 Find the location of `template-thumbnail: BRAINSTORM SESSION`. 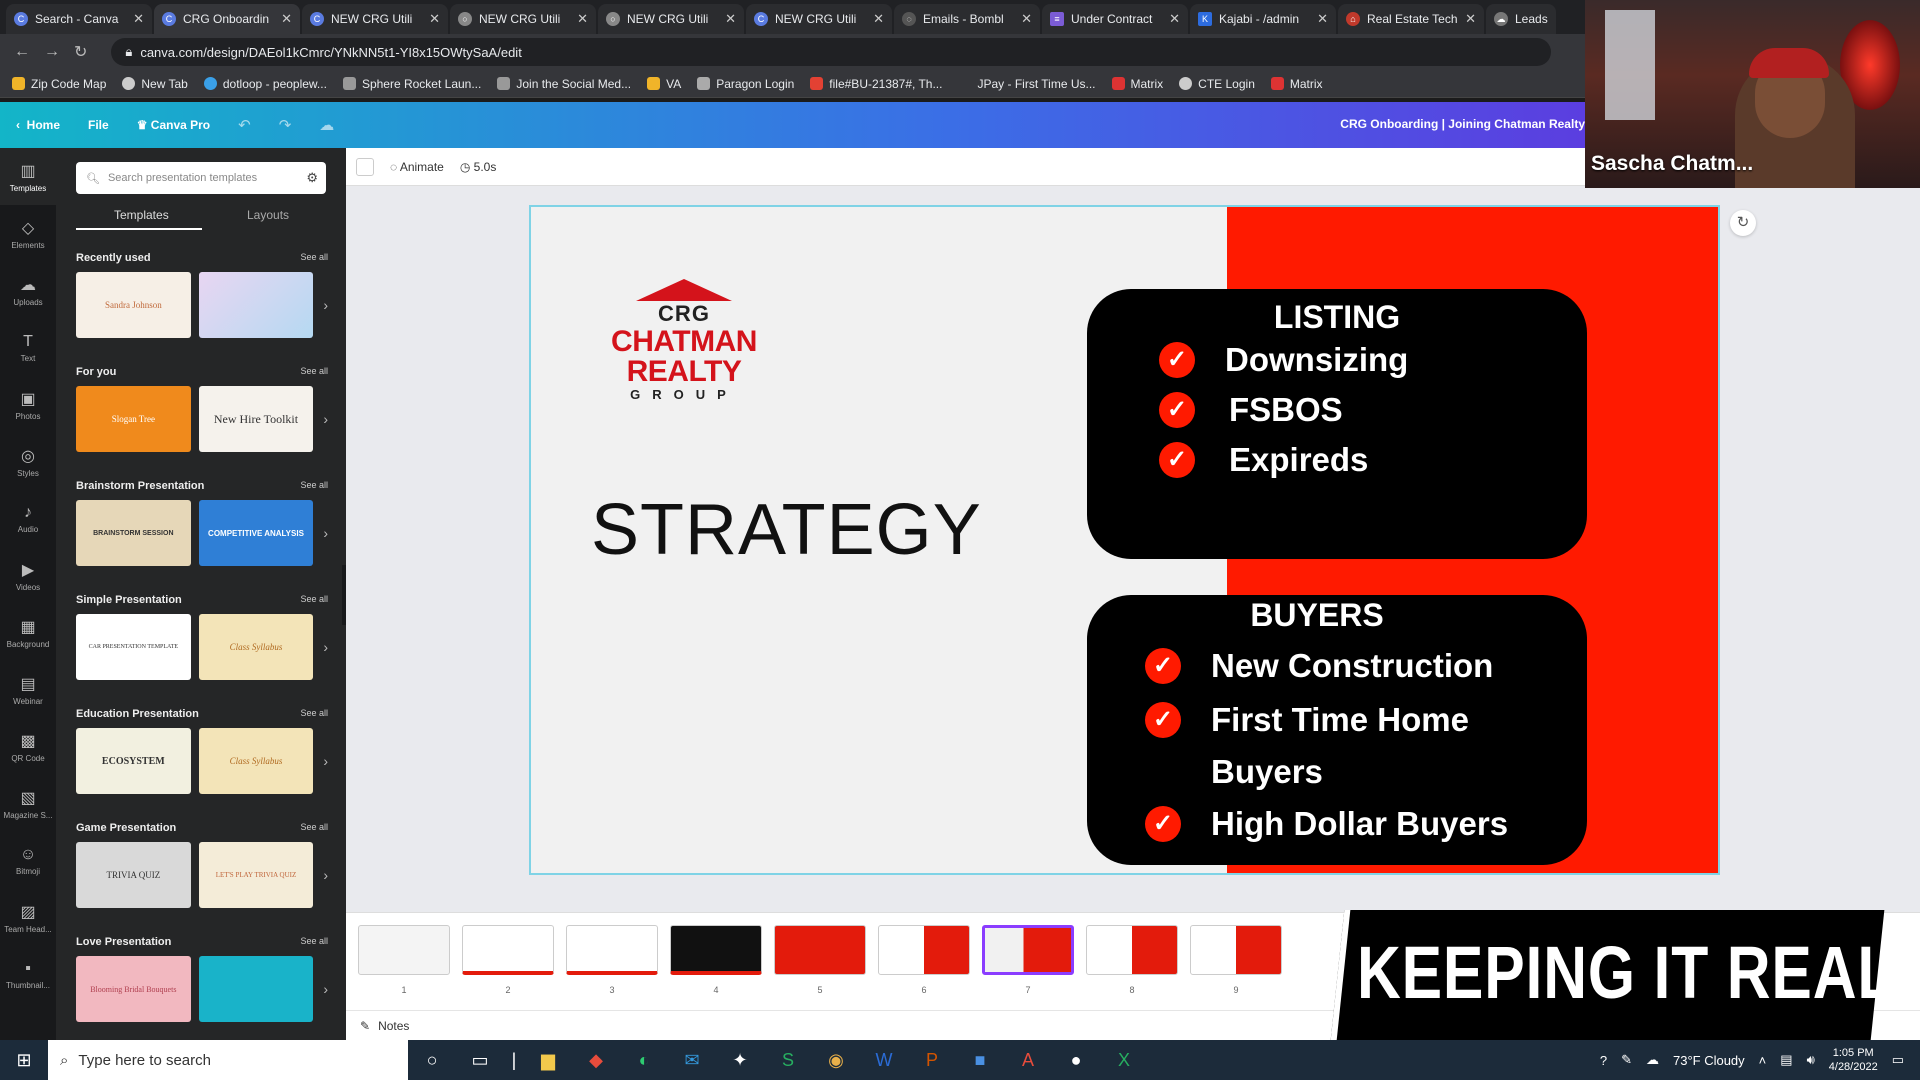

template-thumbnail: BRAINSTORM SESSION is located at coordinates (133, 533).